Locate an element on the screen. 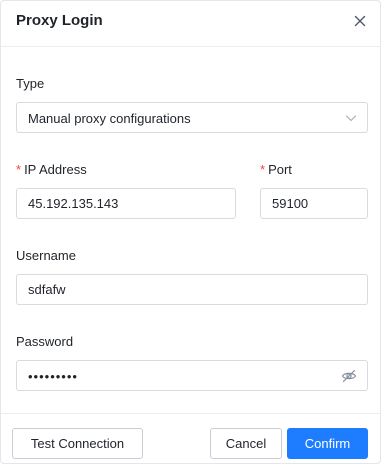  confirm-button: Confirm is located at coordinates (327, 443).